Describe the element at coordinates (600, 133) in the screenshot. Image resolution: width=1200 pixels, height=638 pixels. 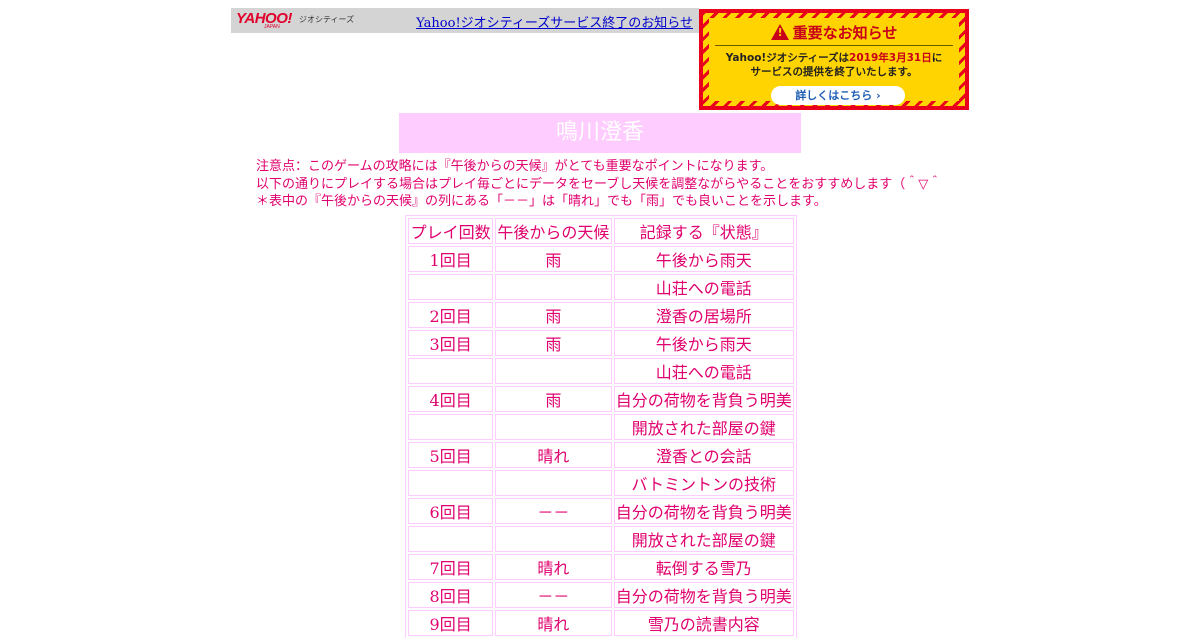
I see `page-title: 鳴川澄香` at that location.